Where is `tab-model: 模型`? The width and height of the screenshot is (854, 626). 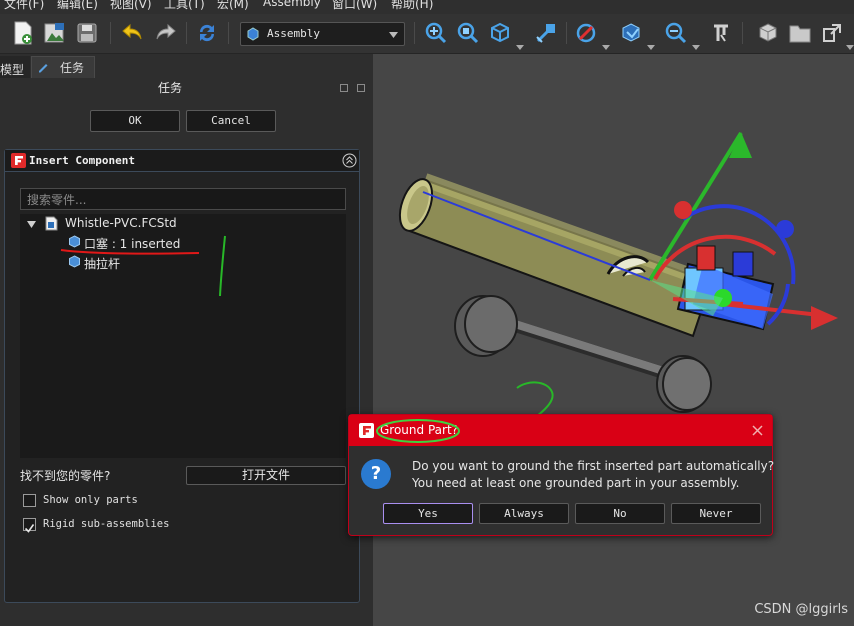 tab-model: 模型 is located at coordinates (15, 67).